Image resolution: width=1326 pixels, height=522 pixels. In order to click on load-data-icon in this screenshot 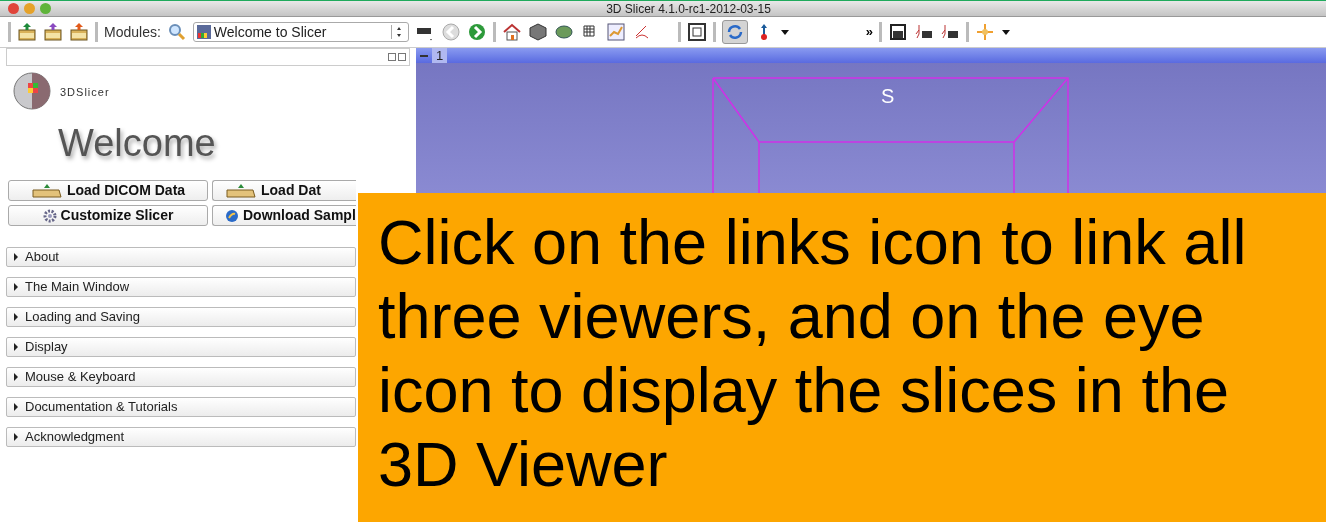, I will do `click(27, 32)`.